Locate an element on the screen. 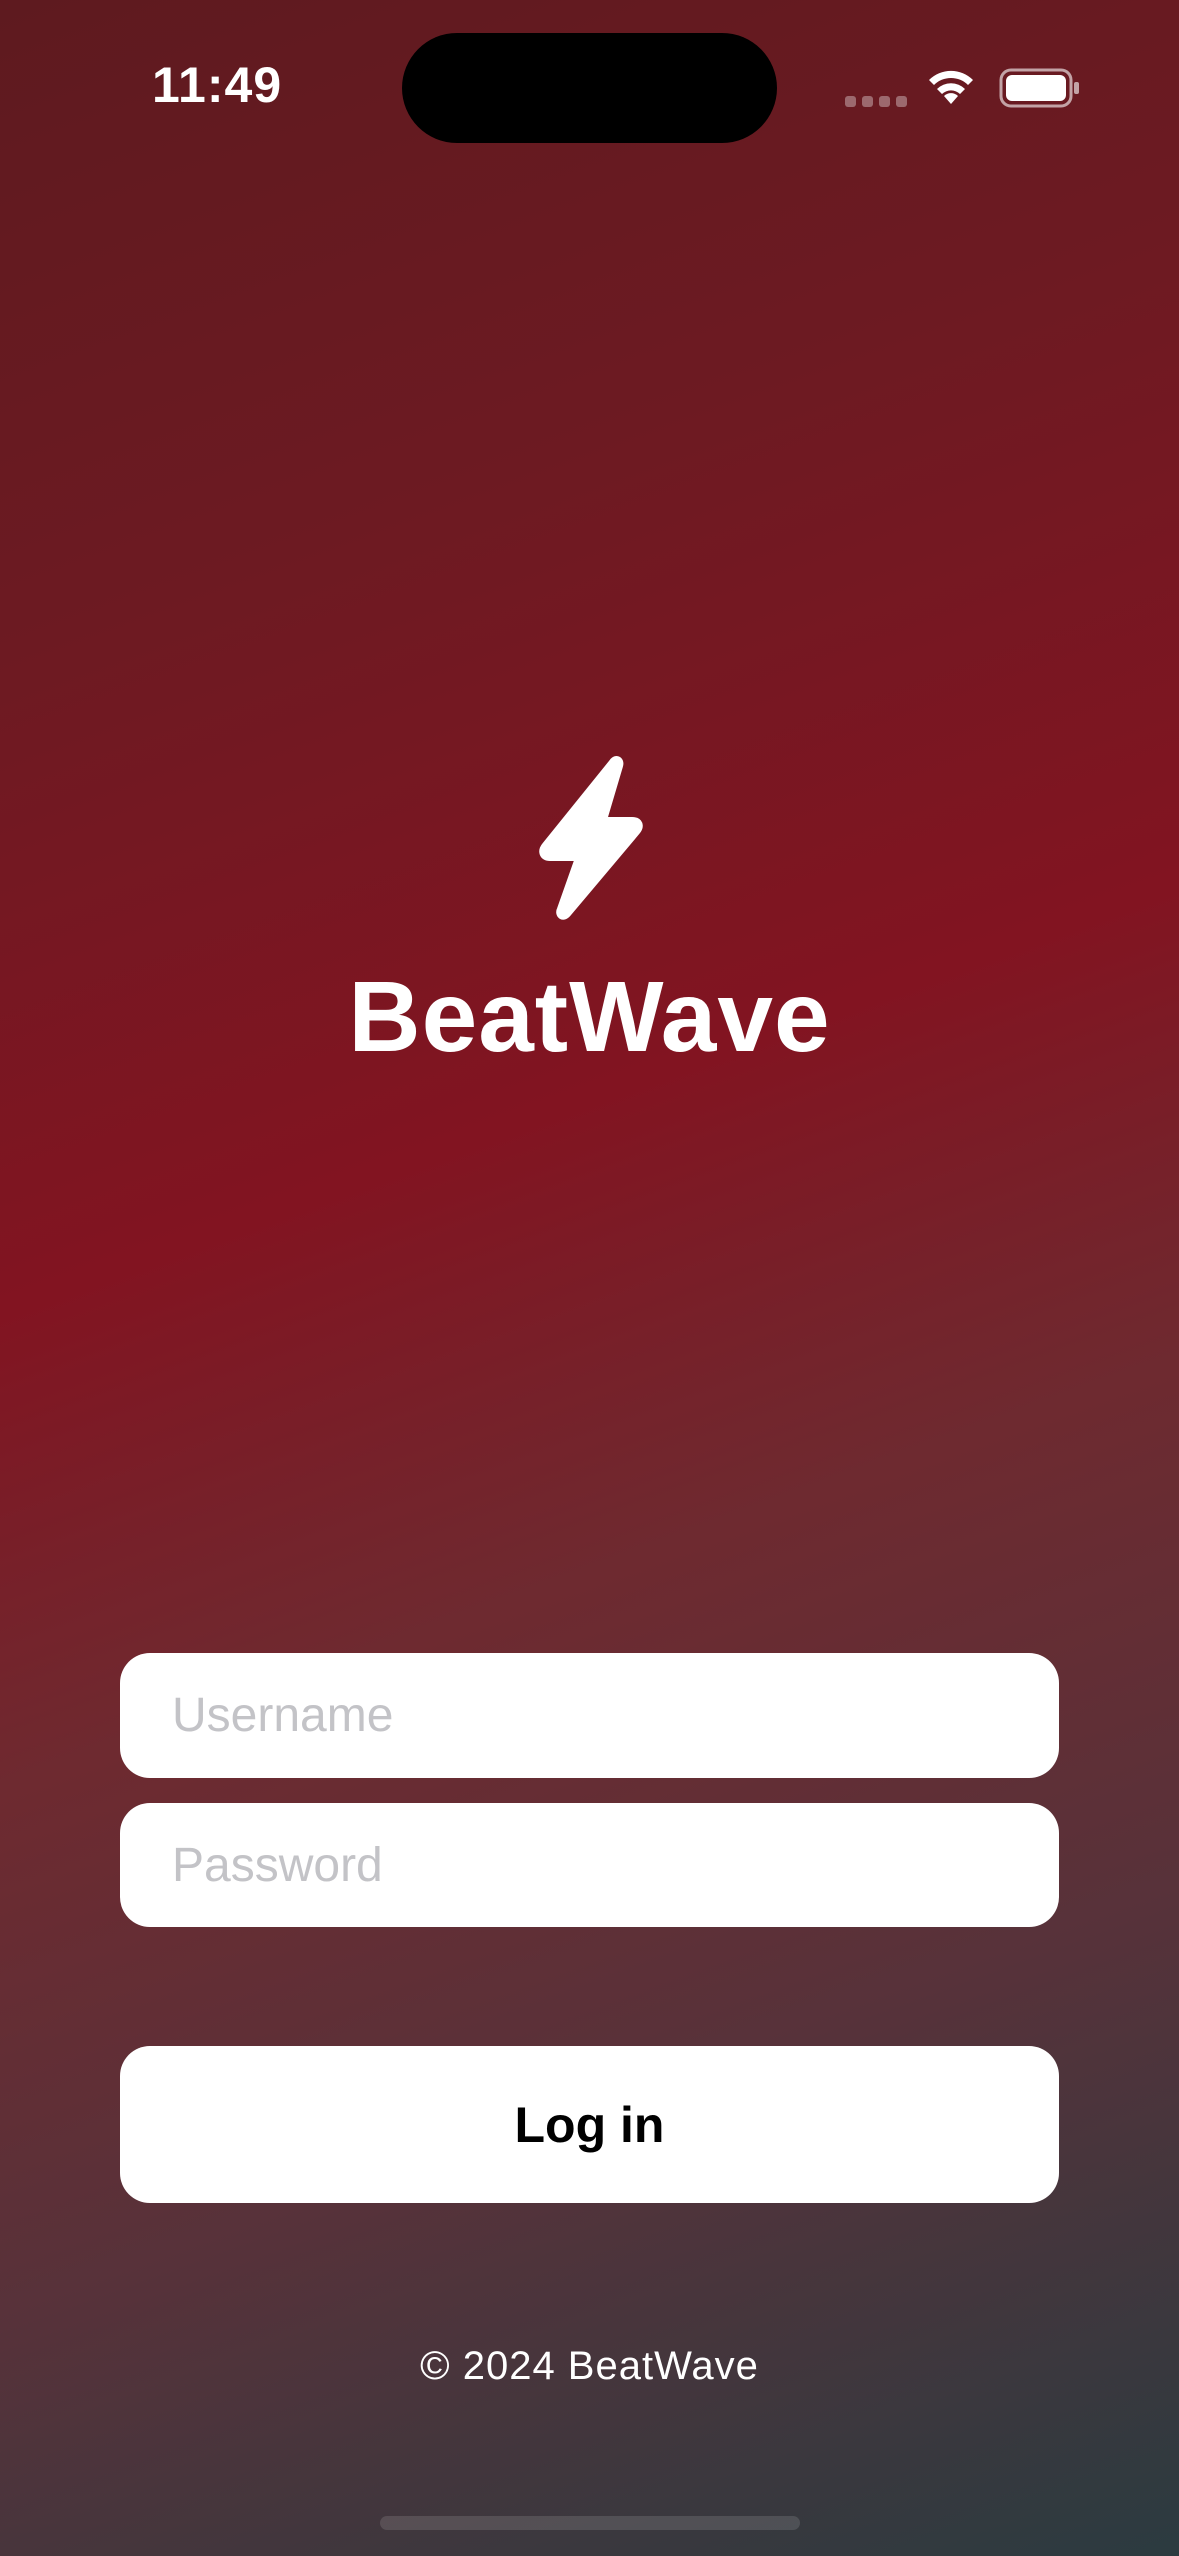 This screenshot has height=2556, width=1179. signal-icon is located at coordinates (876, 101).